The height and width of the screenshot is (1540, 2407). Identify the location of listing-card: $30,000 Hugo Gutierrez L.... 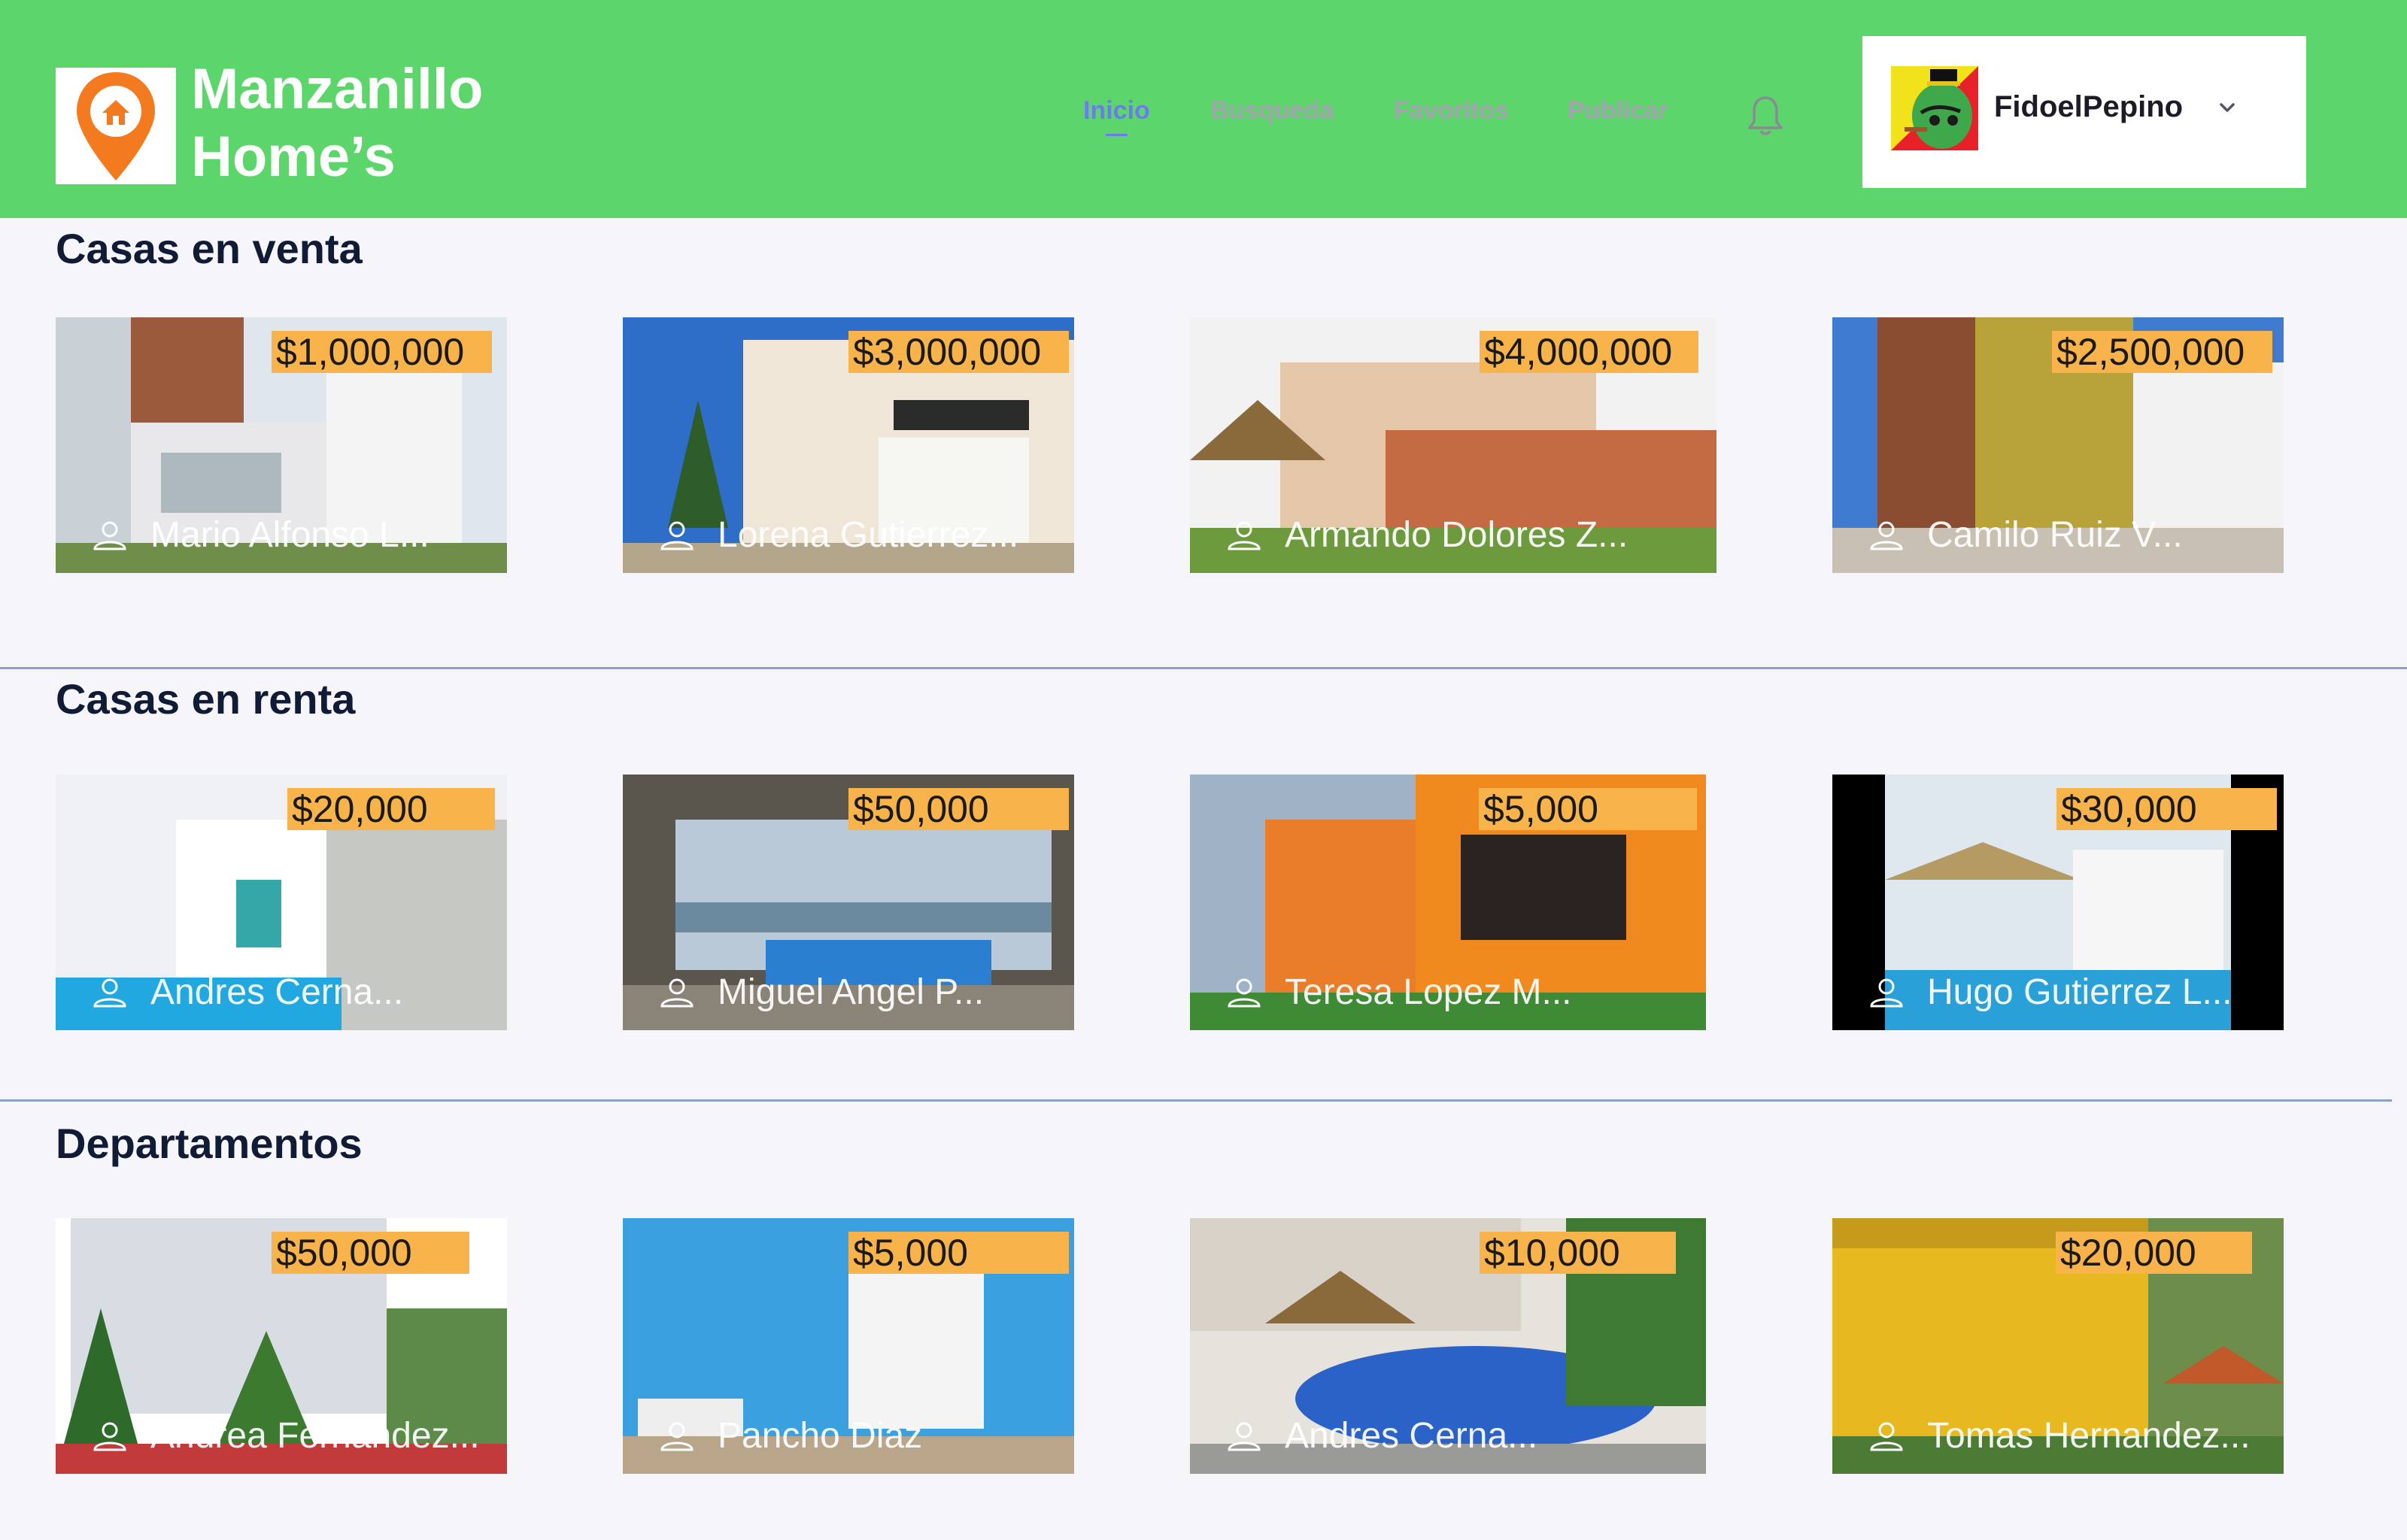
(2058, 902).